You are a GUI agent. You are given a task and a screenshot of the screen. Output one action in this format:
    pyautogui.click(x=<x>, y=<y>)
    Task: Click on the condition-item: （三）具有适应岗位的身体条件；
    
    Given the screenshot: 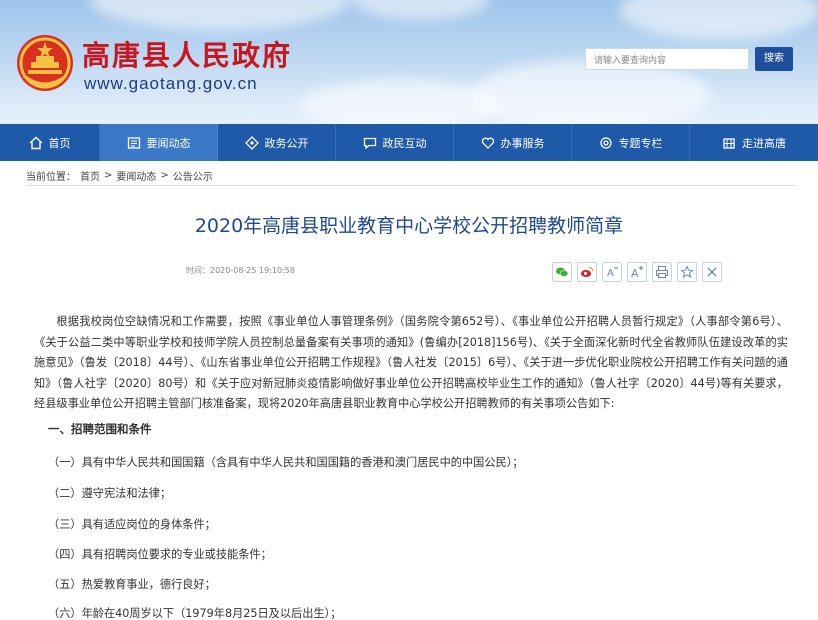 What is the action you would take?
    pyautogui.click(x=132, y=524)
    